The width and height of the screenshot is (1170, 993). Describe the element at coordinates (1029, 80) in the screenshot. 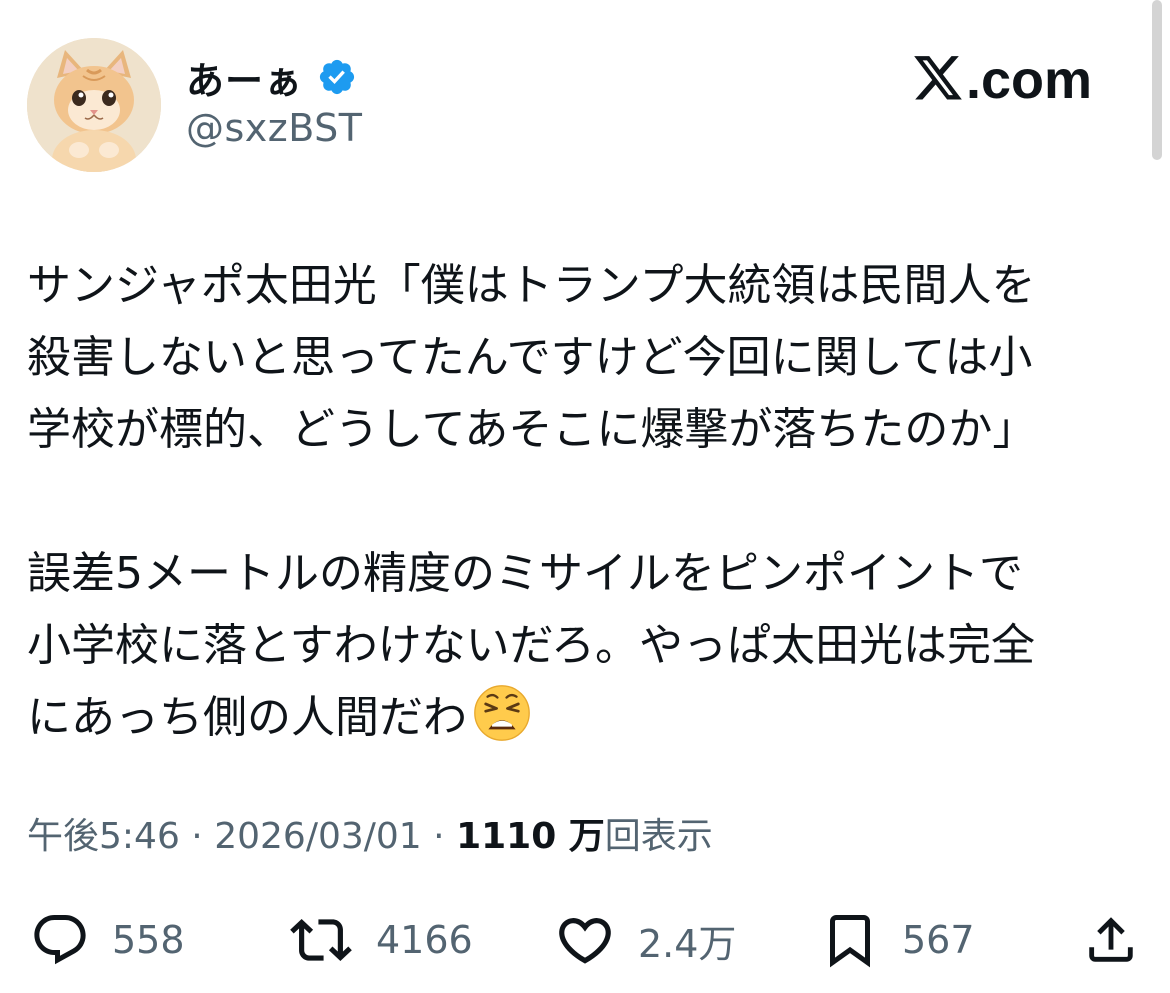

I see `brand-label: .com` at that location.